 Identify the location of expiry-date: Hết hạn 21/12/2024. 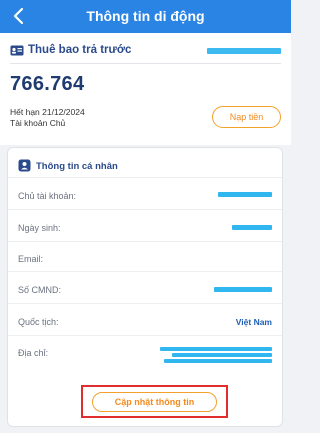
(47, 112).